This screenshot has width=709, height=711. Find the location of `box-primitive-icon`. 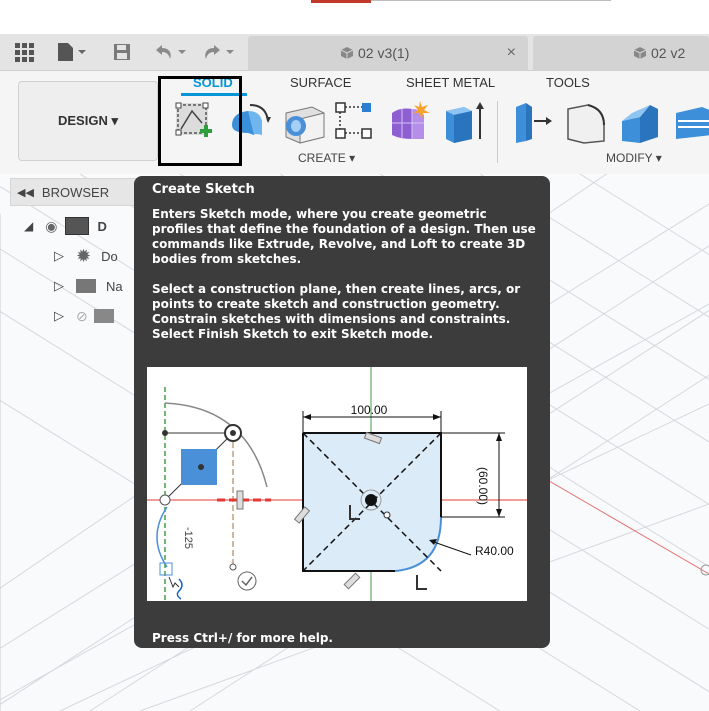

box-primitive-icon is located at coordinates (463, 121).